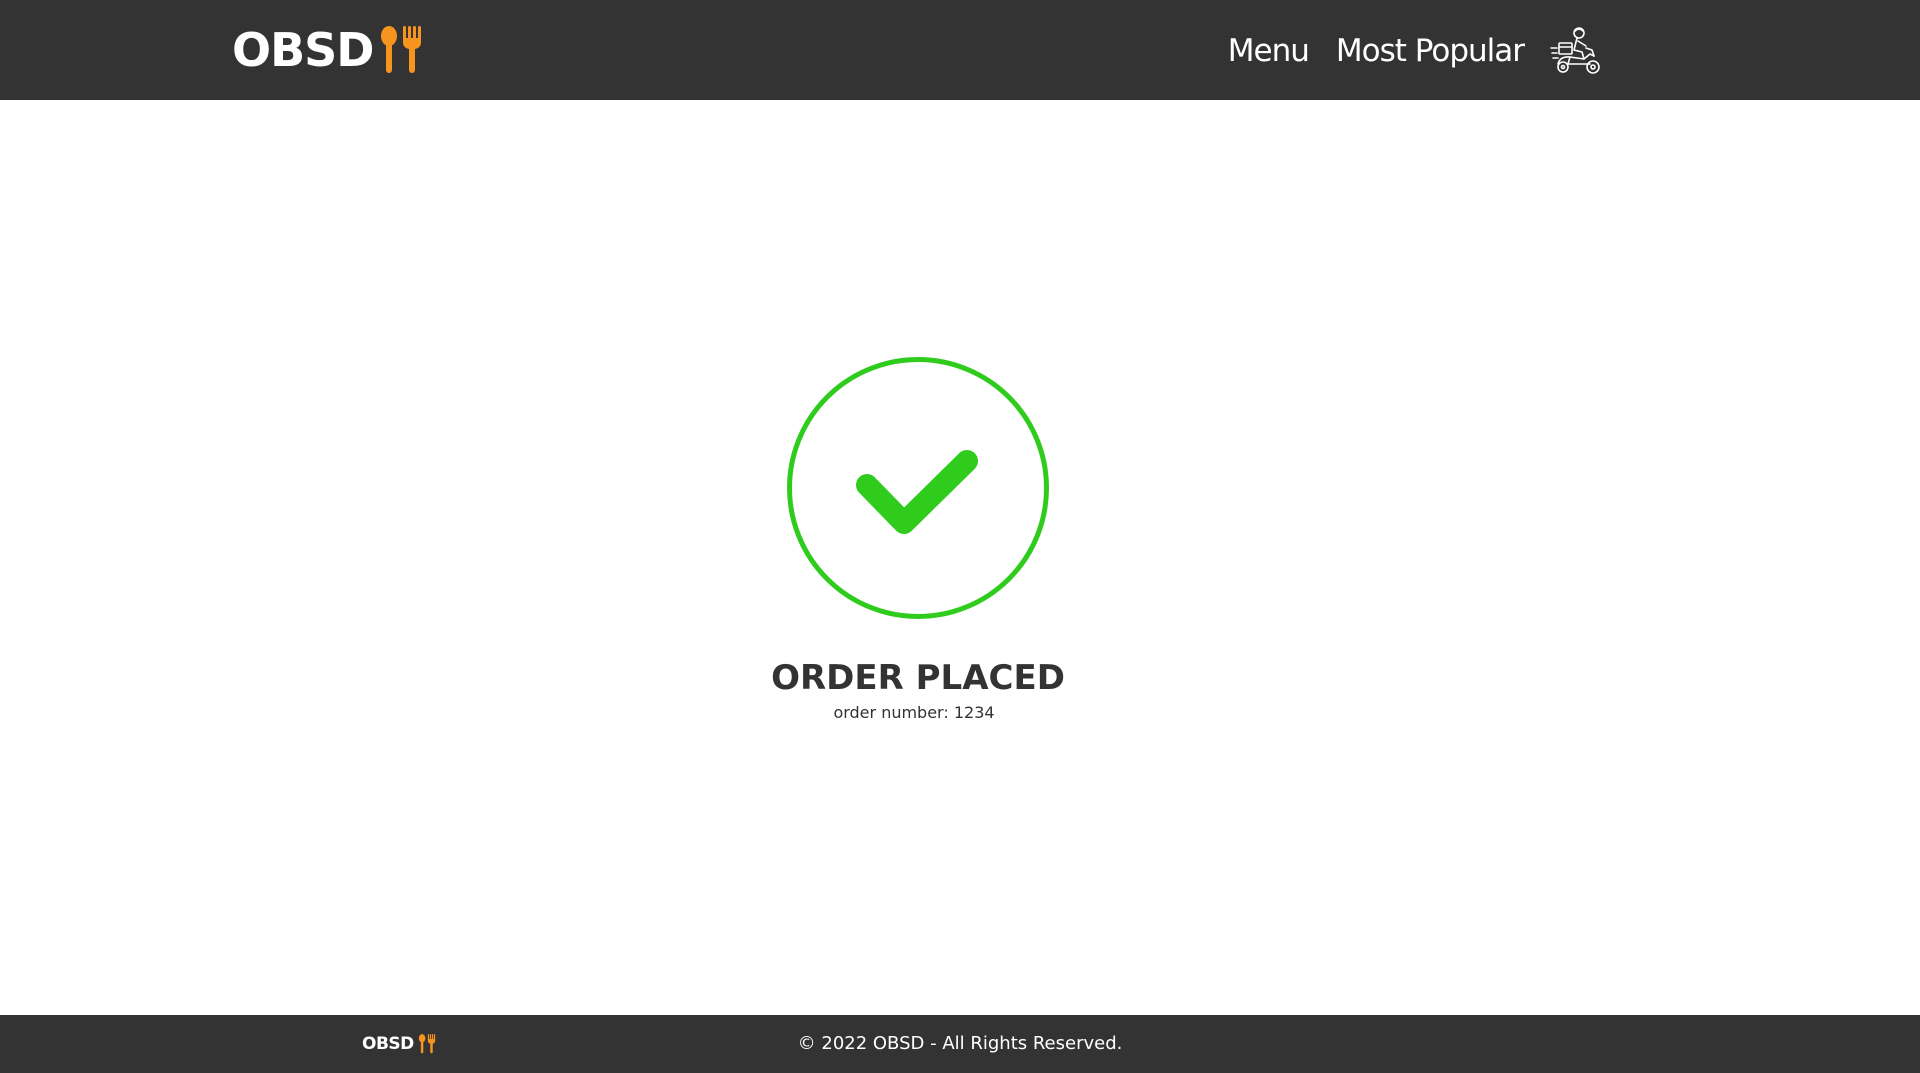 Image resolution: width=1920 pixels, height=1073 pixels. I want to click on order-number-value: 1234, so click(974, 712).